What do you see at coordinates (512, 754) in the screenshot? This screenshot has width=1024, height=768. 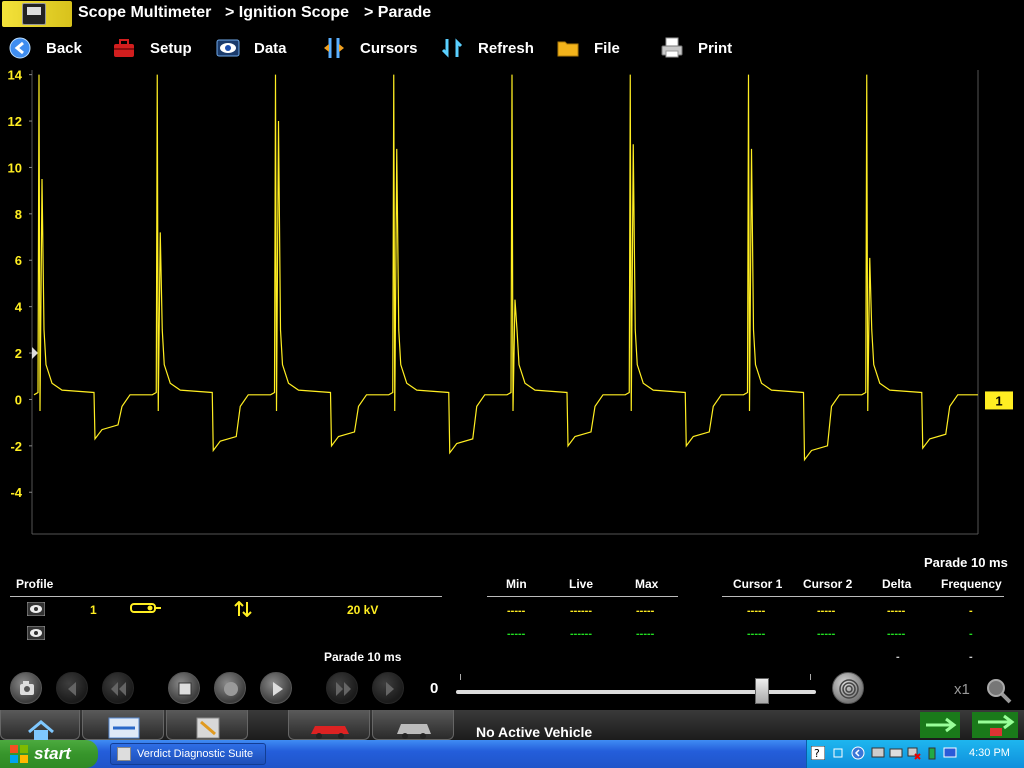 I see `windows-taskbar: start Verdict Diagnostic Suite ? 4:30 PM` at bounding box center [512, 754].